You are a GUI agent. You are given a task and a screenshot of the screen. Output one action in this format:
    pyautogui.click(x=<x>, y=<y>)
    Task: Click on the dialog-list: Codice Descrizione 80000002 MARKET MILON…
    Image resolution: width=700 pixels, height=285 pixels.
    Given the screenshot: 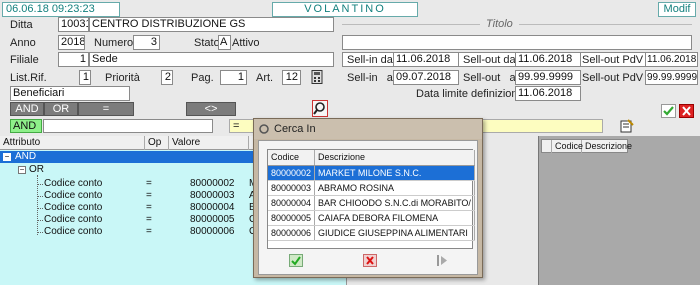 What is the action you would take?
    pyautogui.click(x=371, y=199)
    